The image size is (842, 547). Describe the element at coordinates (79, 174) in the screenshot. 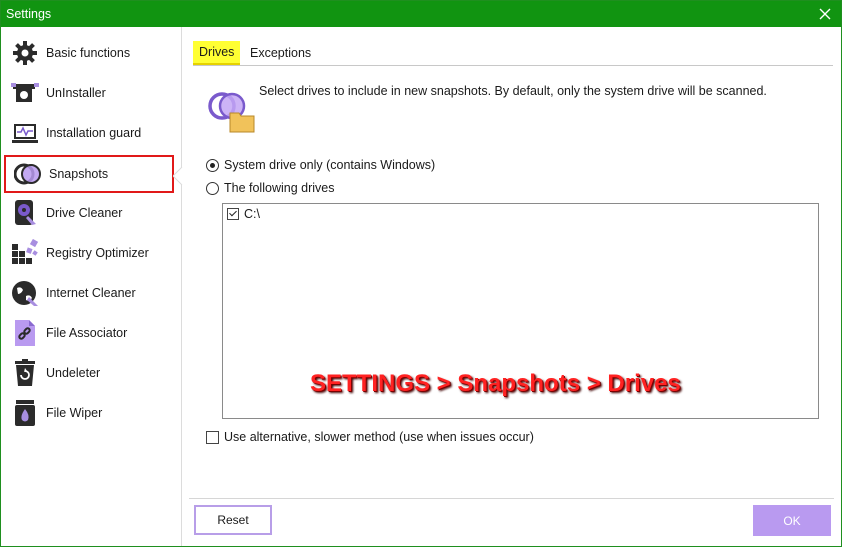

I see `sidebar-item-label: Snapshots` at that location.